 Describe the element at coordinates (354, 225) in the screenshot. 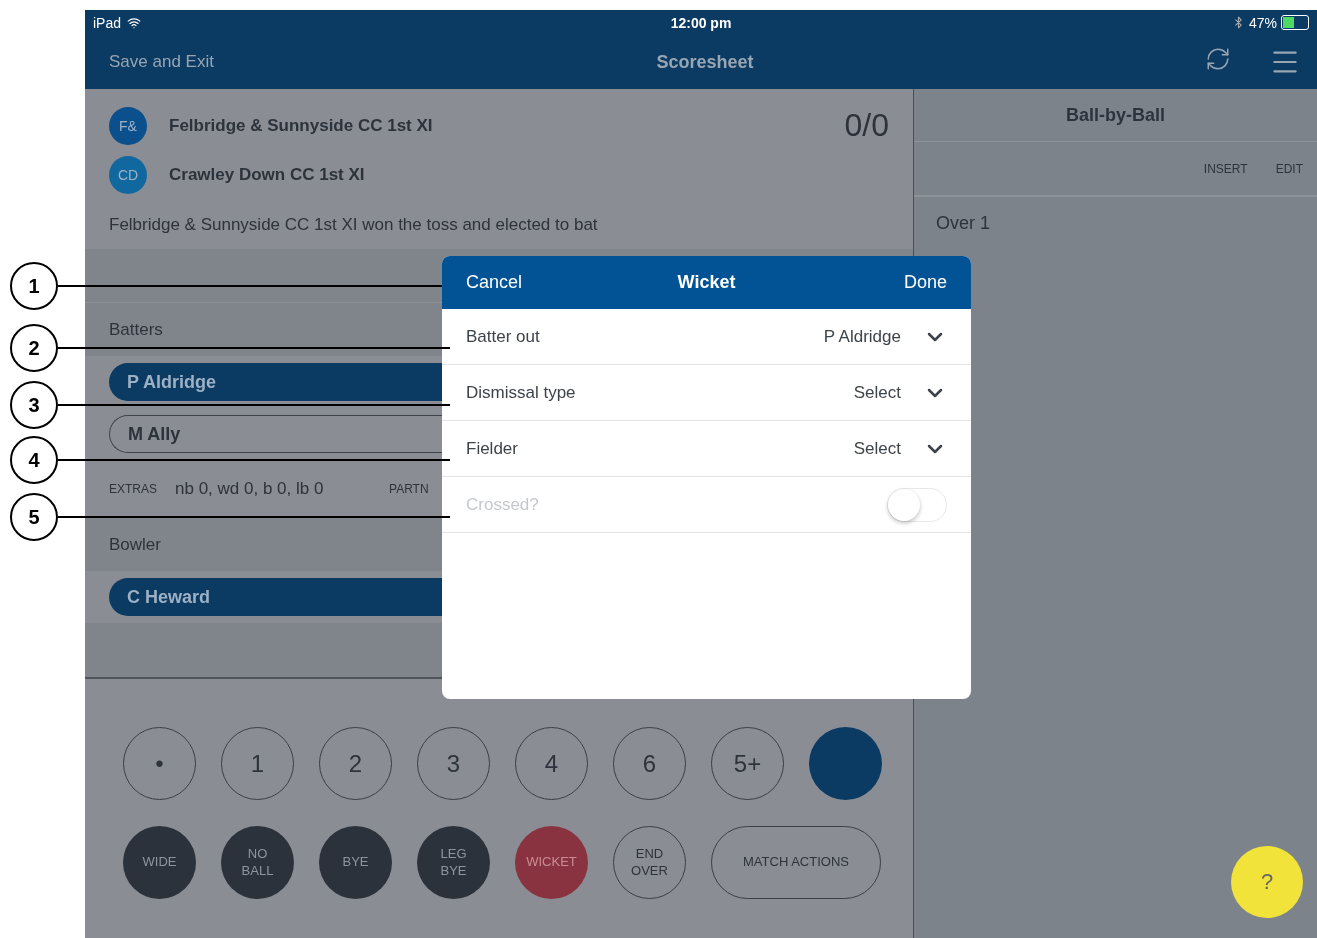

I see `toss-text: Felbridge & Sunnyside CC 1st XI won the toss and elected to bat` at that location.